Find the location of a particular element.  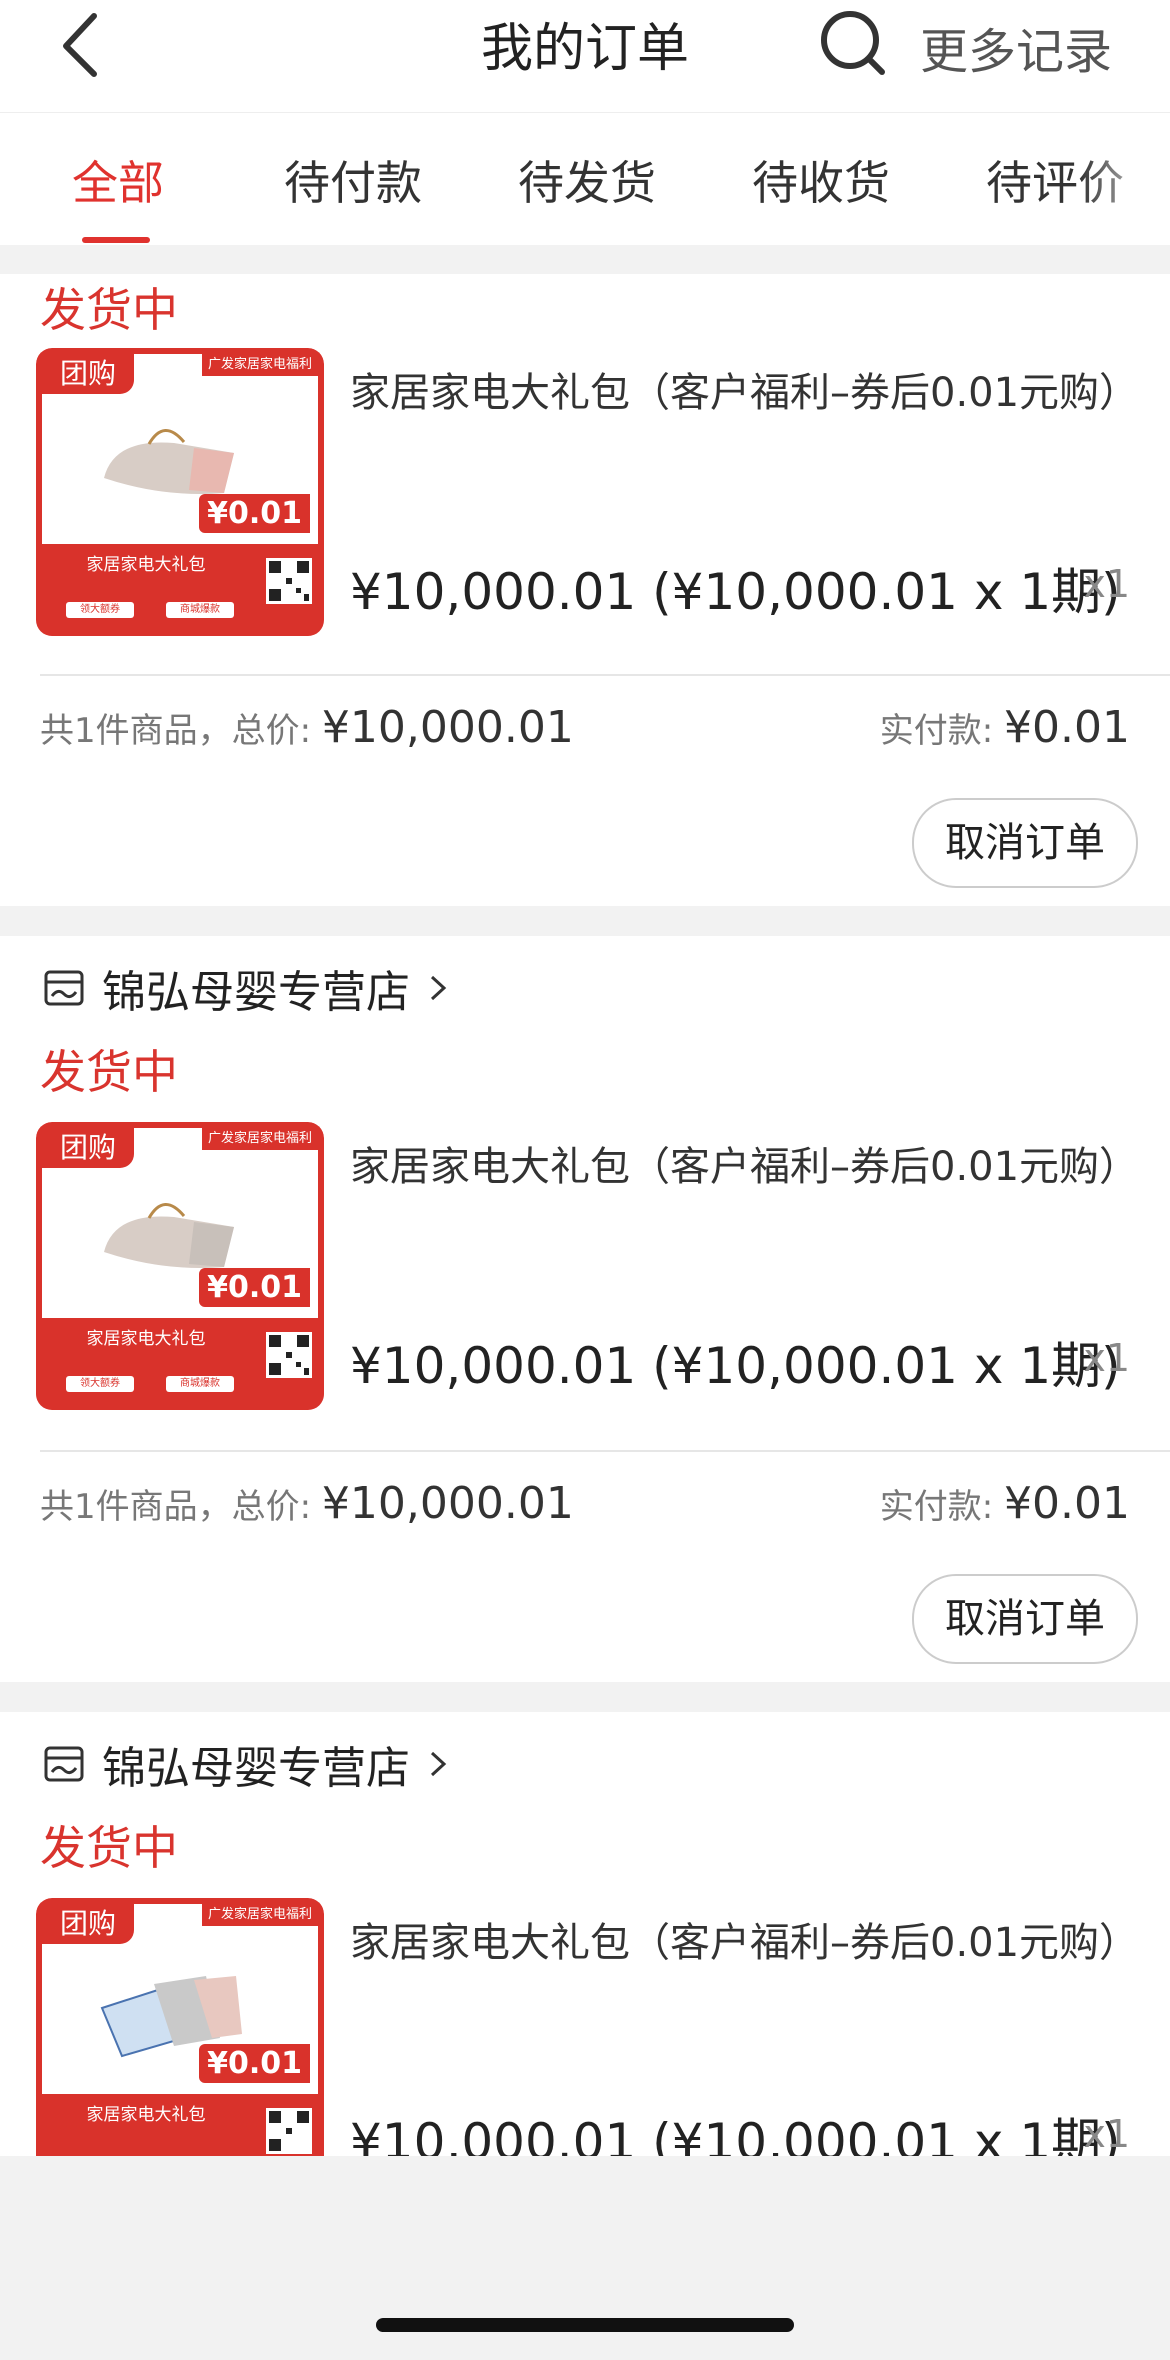

order-tabs: 全部 待付款 待发货 待收货 待评价 is located at coordinates (585, 178).